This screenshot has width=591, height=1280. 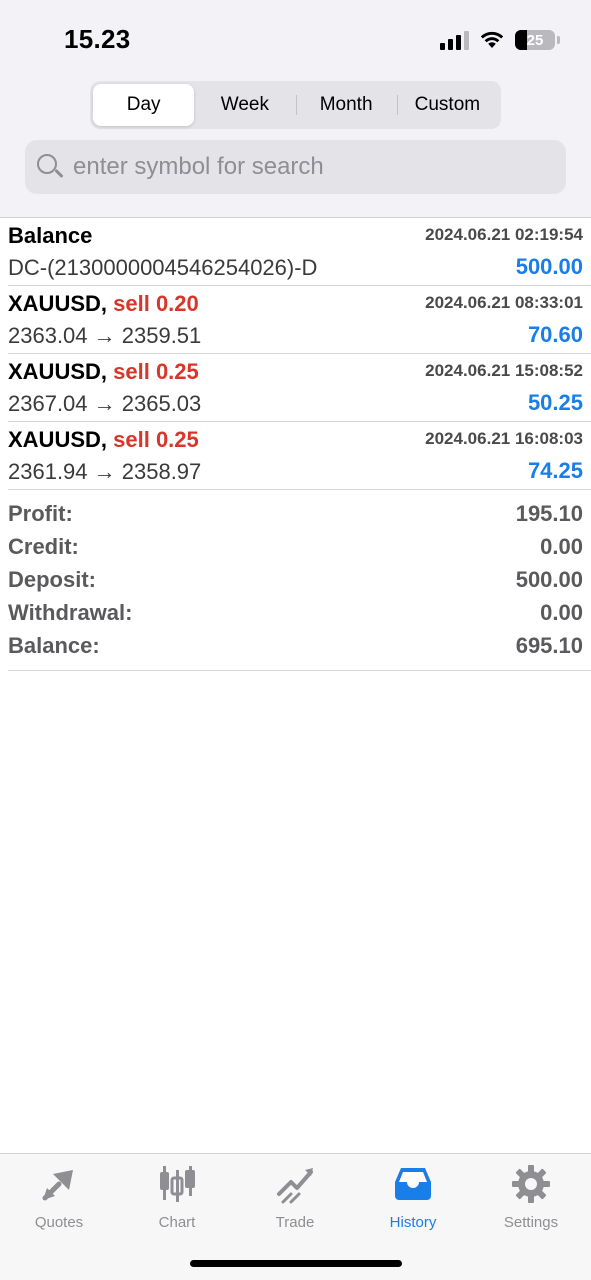 I want to click on summary-profit: Profit: 195.10, so click(x=299, y=514).